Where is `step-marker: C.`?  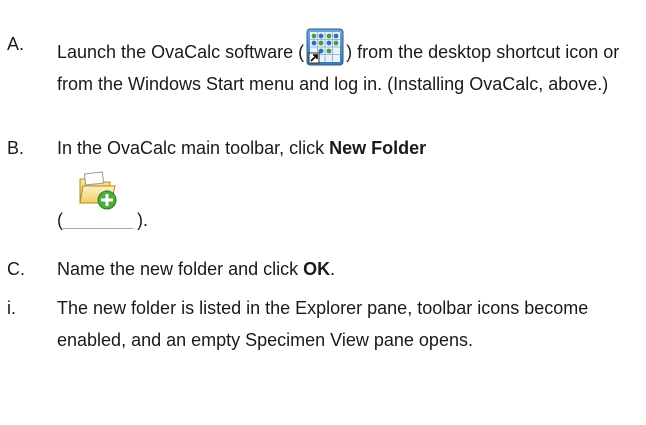
step-marker: C. is located at coordinates (16, 269).